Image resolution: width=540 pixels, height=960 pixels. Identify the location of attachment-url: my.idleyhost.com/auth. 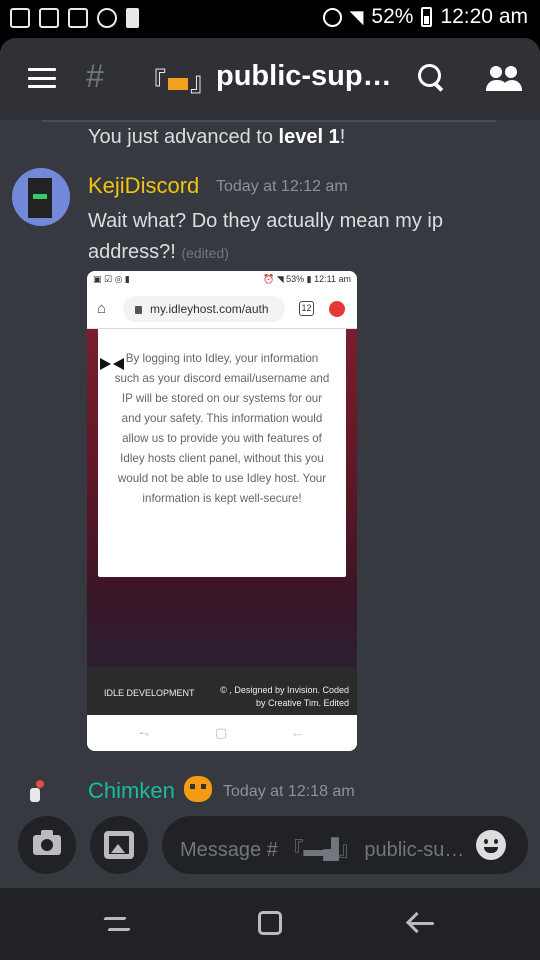
(204, 309).